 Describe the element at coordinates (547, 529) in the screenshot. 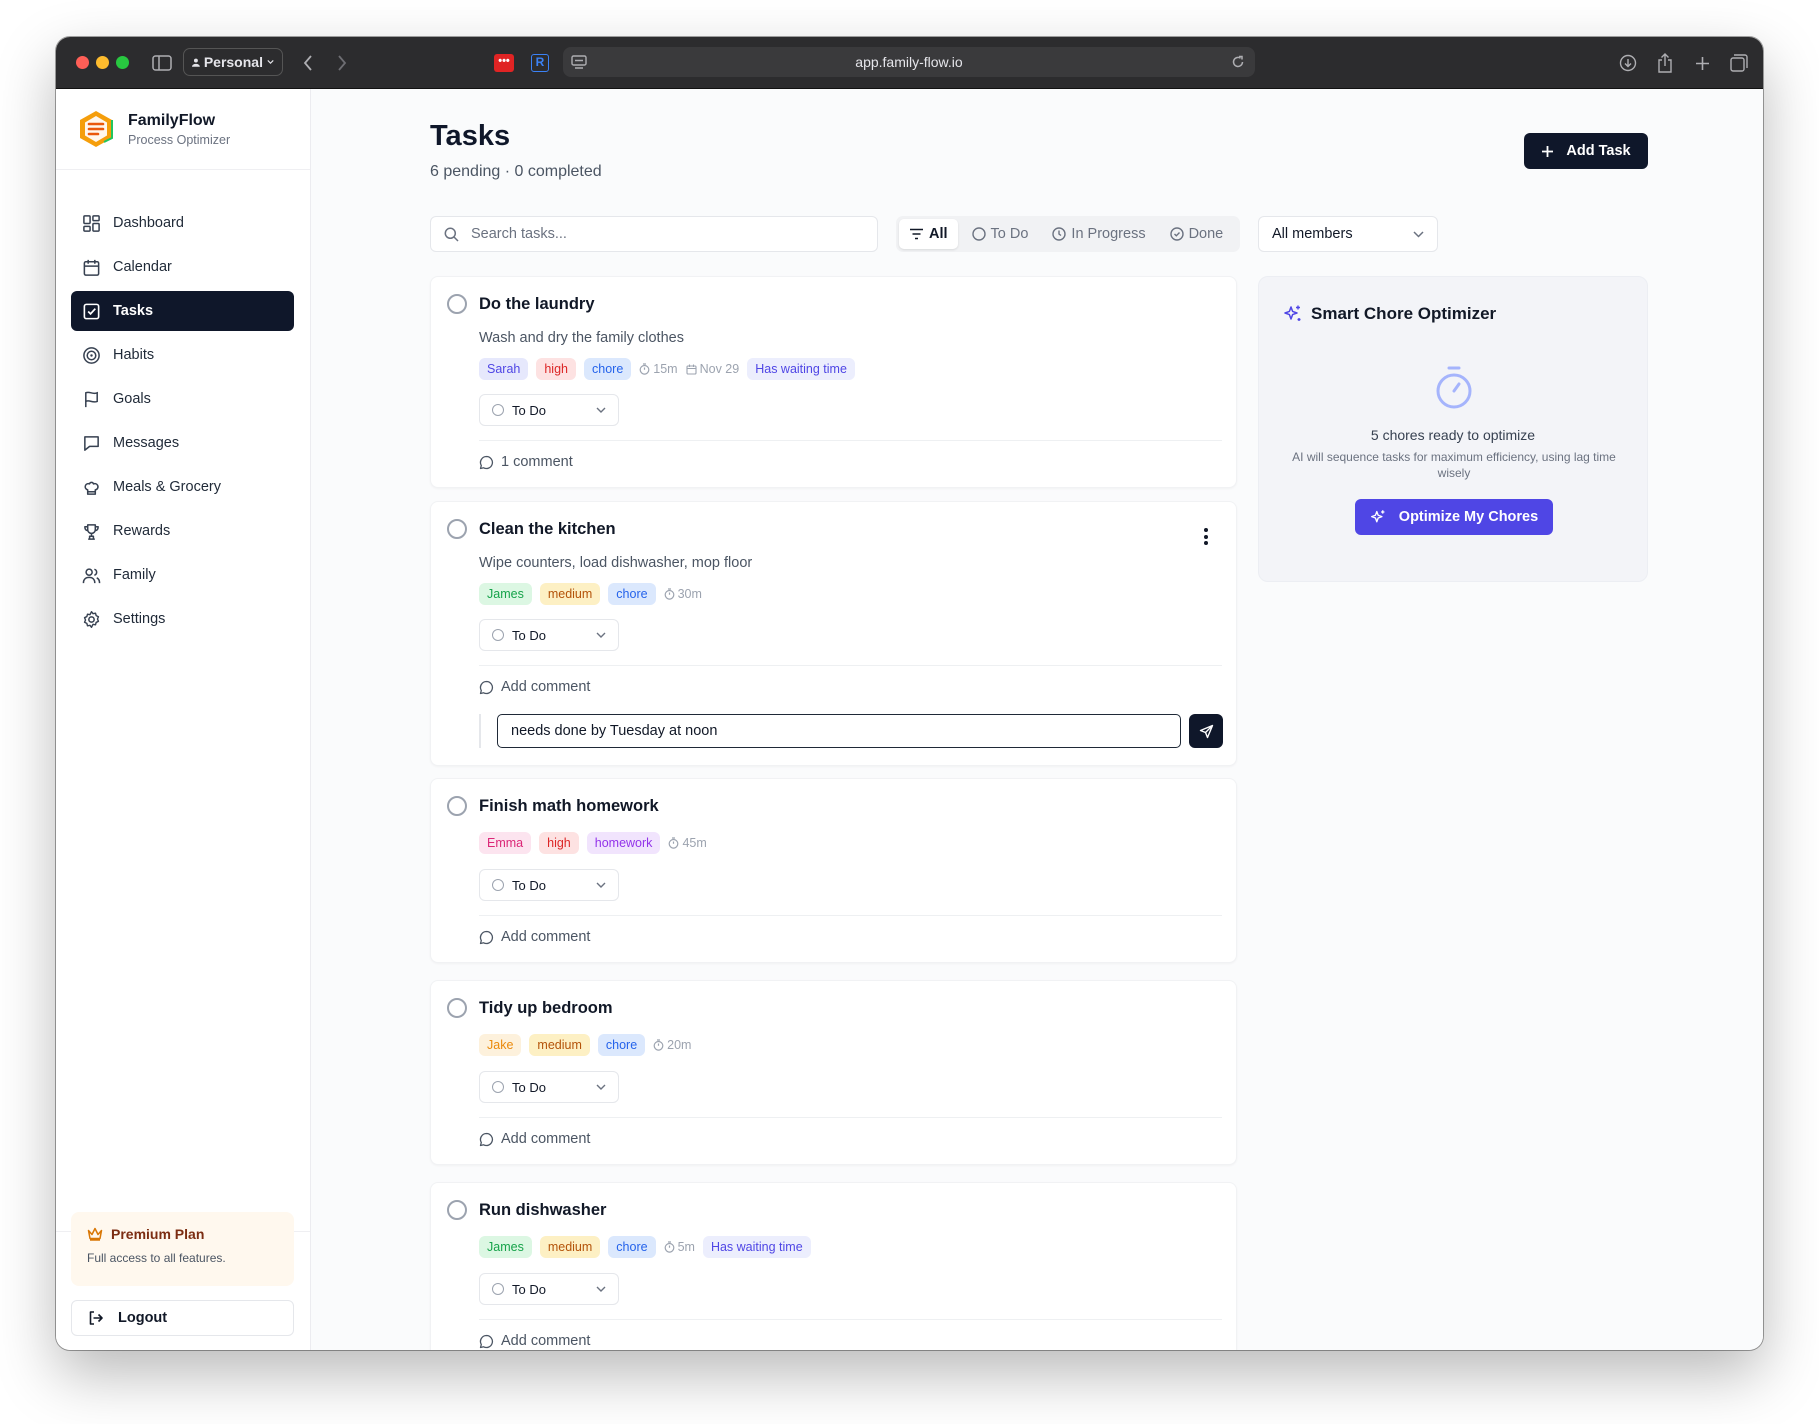

I see `task-title: Clean the kitchen` at that location.